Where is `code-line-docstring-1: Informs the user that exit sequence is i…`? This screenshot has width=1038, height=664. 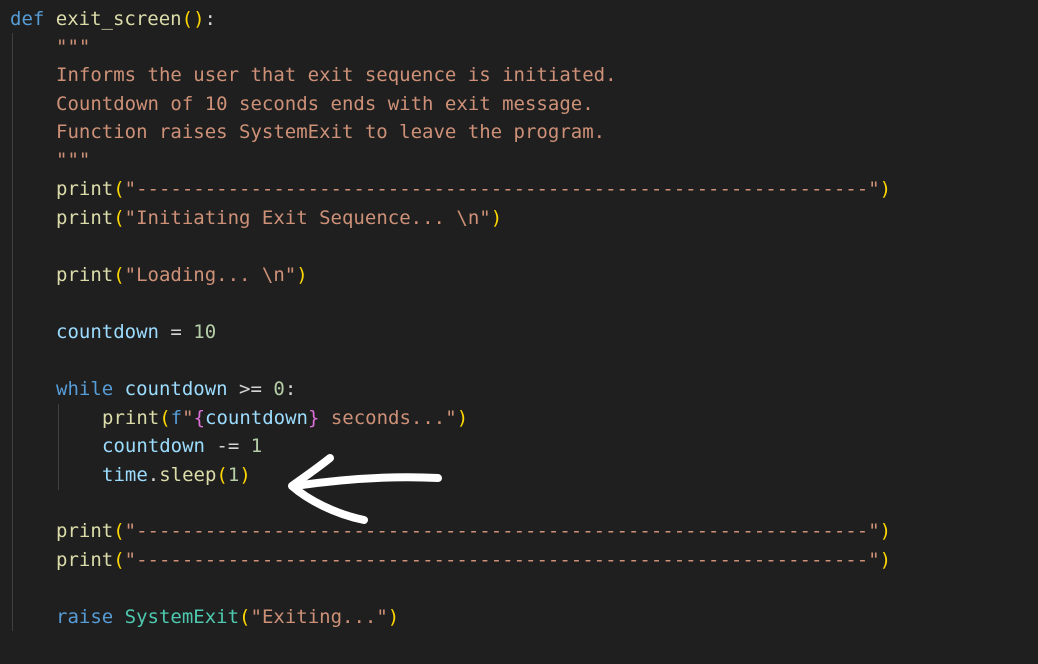 code-line-docstring-1: Informs the user that exit sequence is i… is located at coordinates (336, 75).